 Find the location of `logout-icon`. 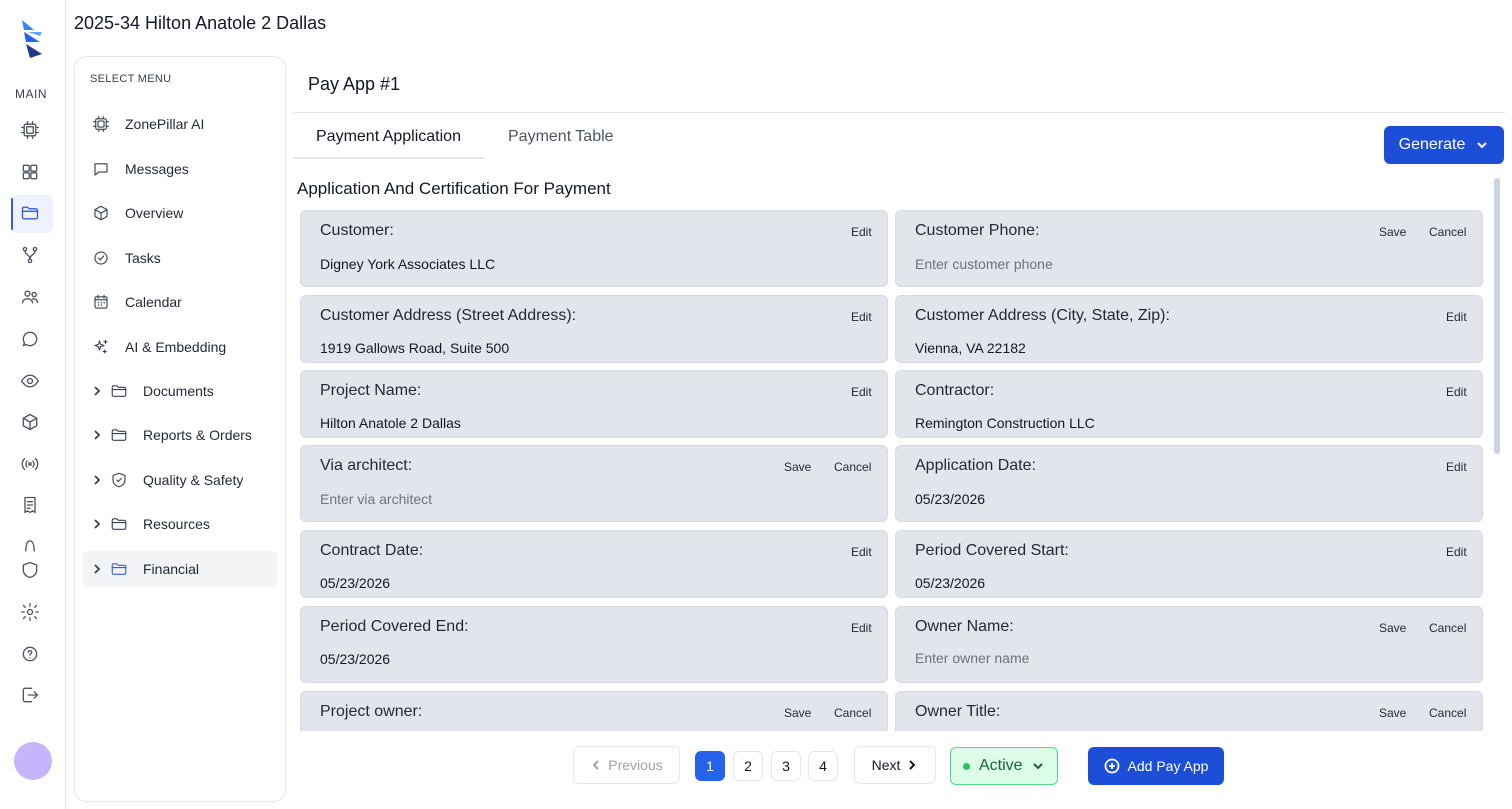

logout-icon is located at coordinates (30, 695).